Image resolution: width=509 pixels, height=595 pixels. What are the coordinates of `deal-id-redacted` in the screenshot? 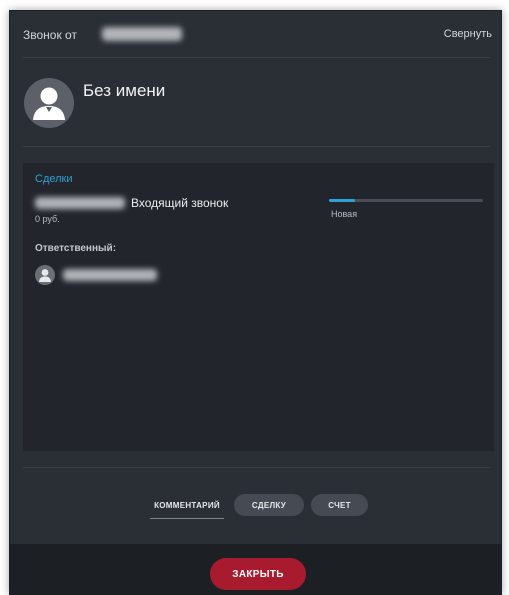 It's located at (80, 203).